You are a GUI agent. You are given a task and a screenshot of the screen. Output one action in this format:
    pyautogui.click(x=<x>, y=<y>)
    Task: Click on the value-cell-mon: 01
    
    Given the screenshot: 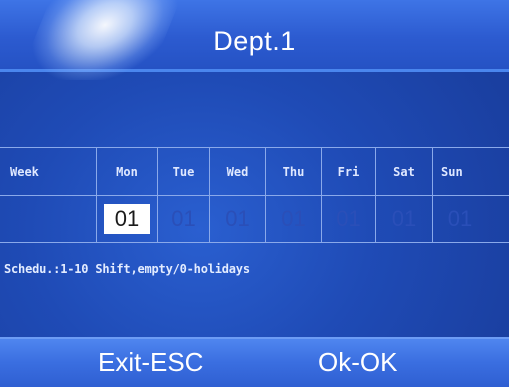 What is the action you would take?
    pyautogui.click(x=127, y=219)
    